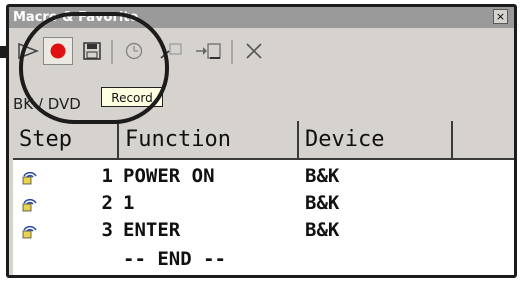  What do you see at coordinates (263, 203) in the screenshot?
I see `table-row: 2 1 B&K` at bounding box center [263, 203].